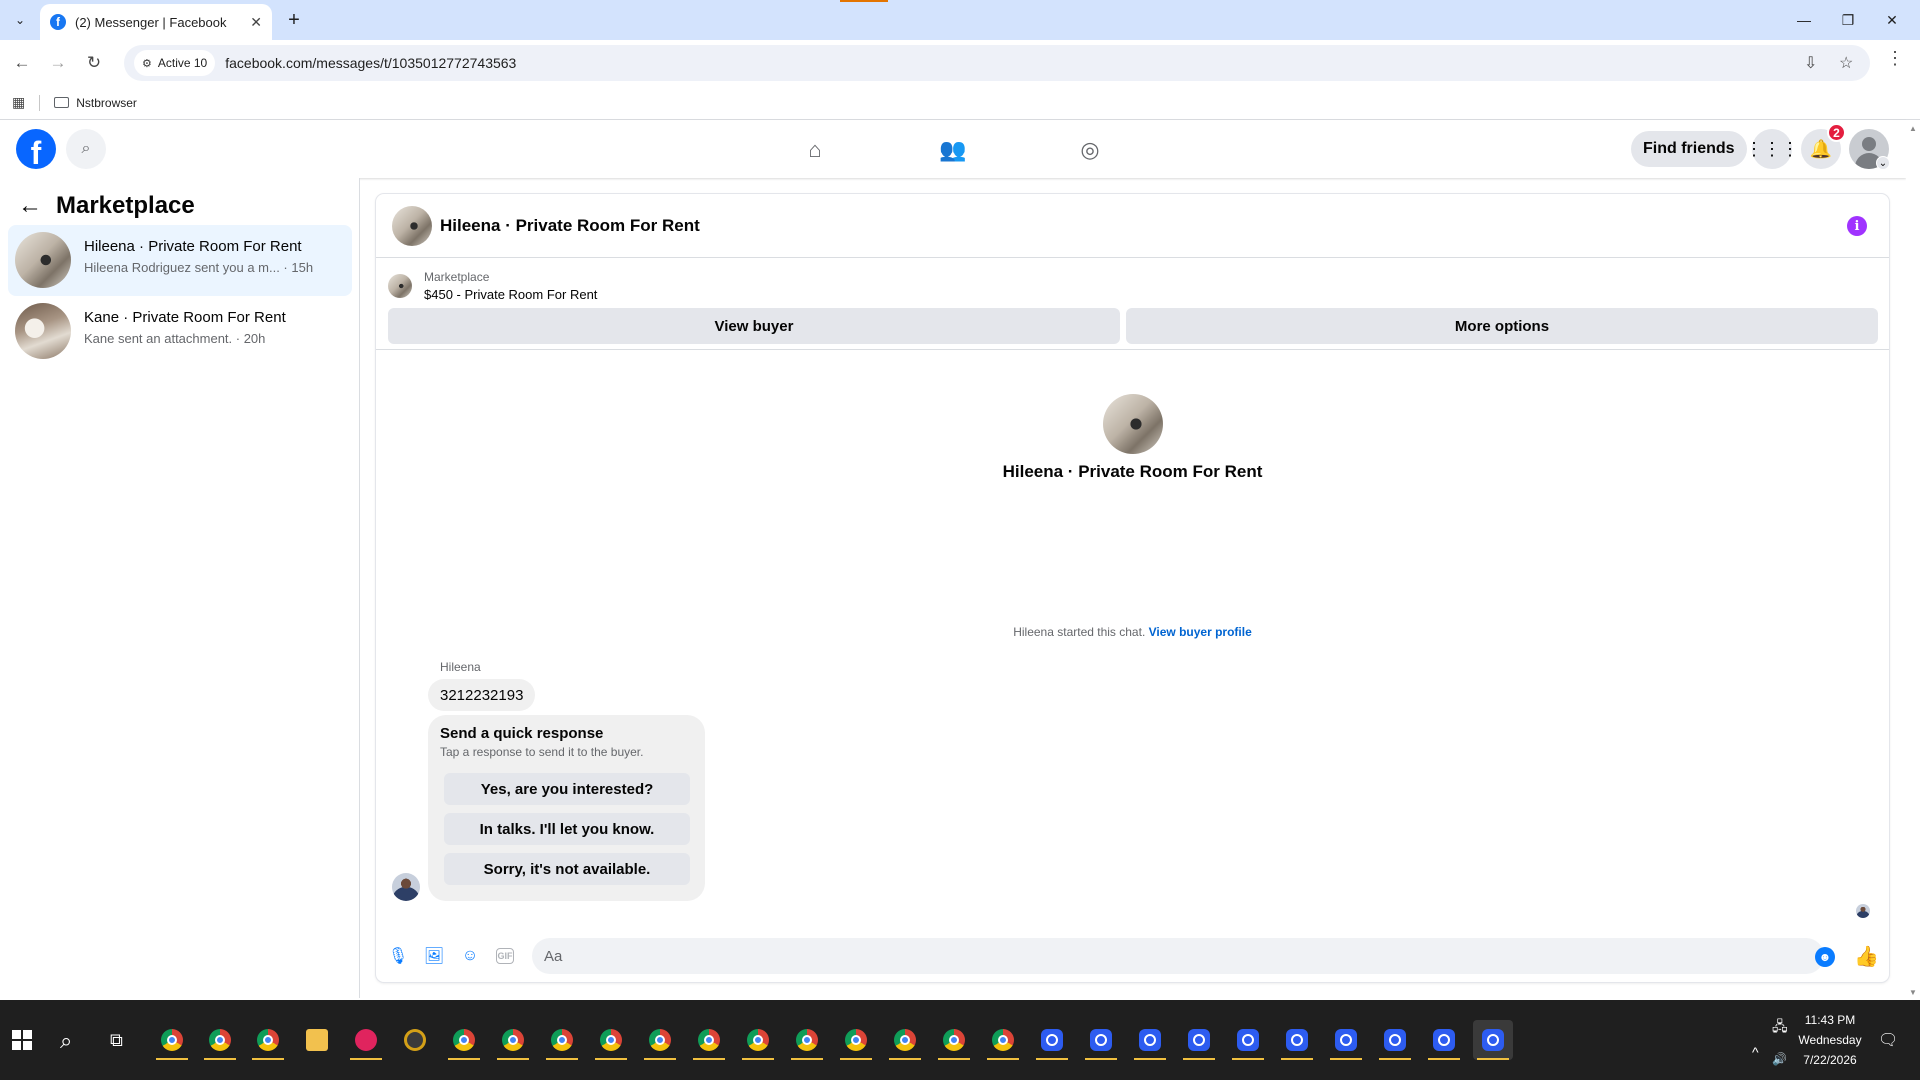 The width and height of the screenshot is (1920, 1080). Describe the element at coordinates (567, 829) in the screenshot. I see `quick-reply-in-talks: In talks. I'll let you know.` at that location.